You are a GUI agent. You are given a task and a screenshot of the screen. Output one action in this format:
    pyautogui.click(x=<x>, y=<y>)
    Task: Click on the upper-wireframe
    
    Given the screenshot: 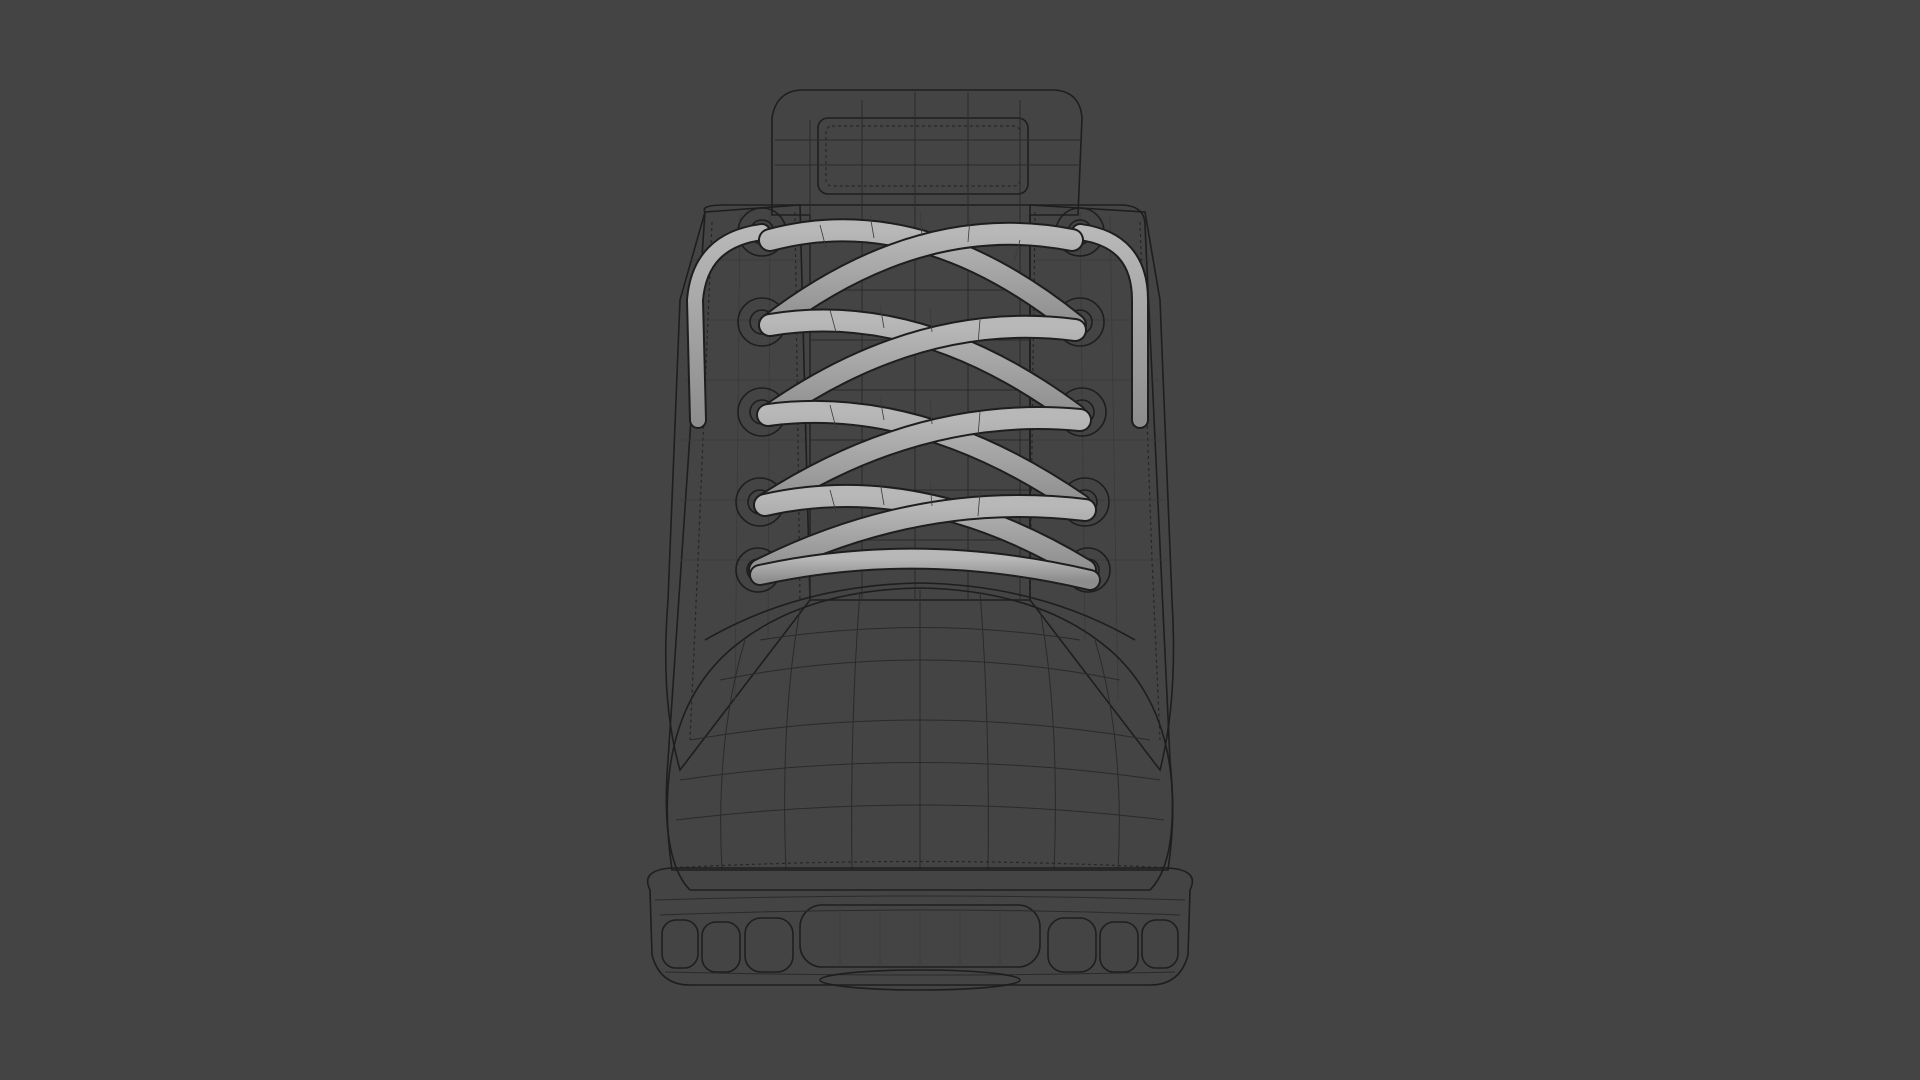 What is the action you would take?
    pyautogui.click(x=923, y=456)
    